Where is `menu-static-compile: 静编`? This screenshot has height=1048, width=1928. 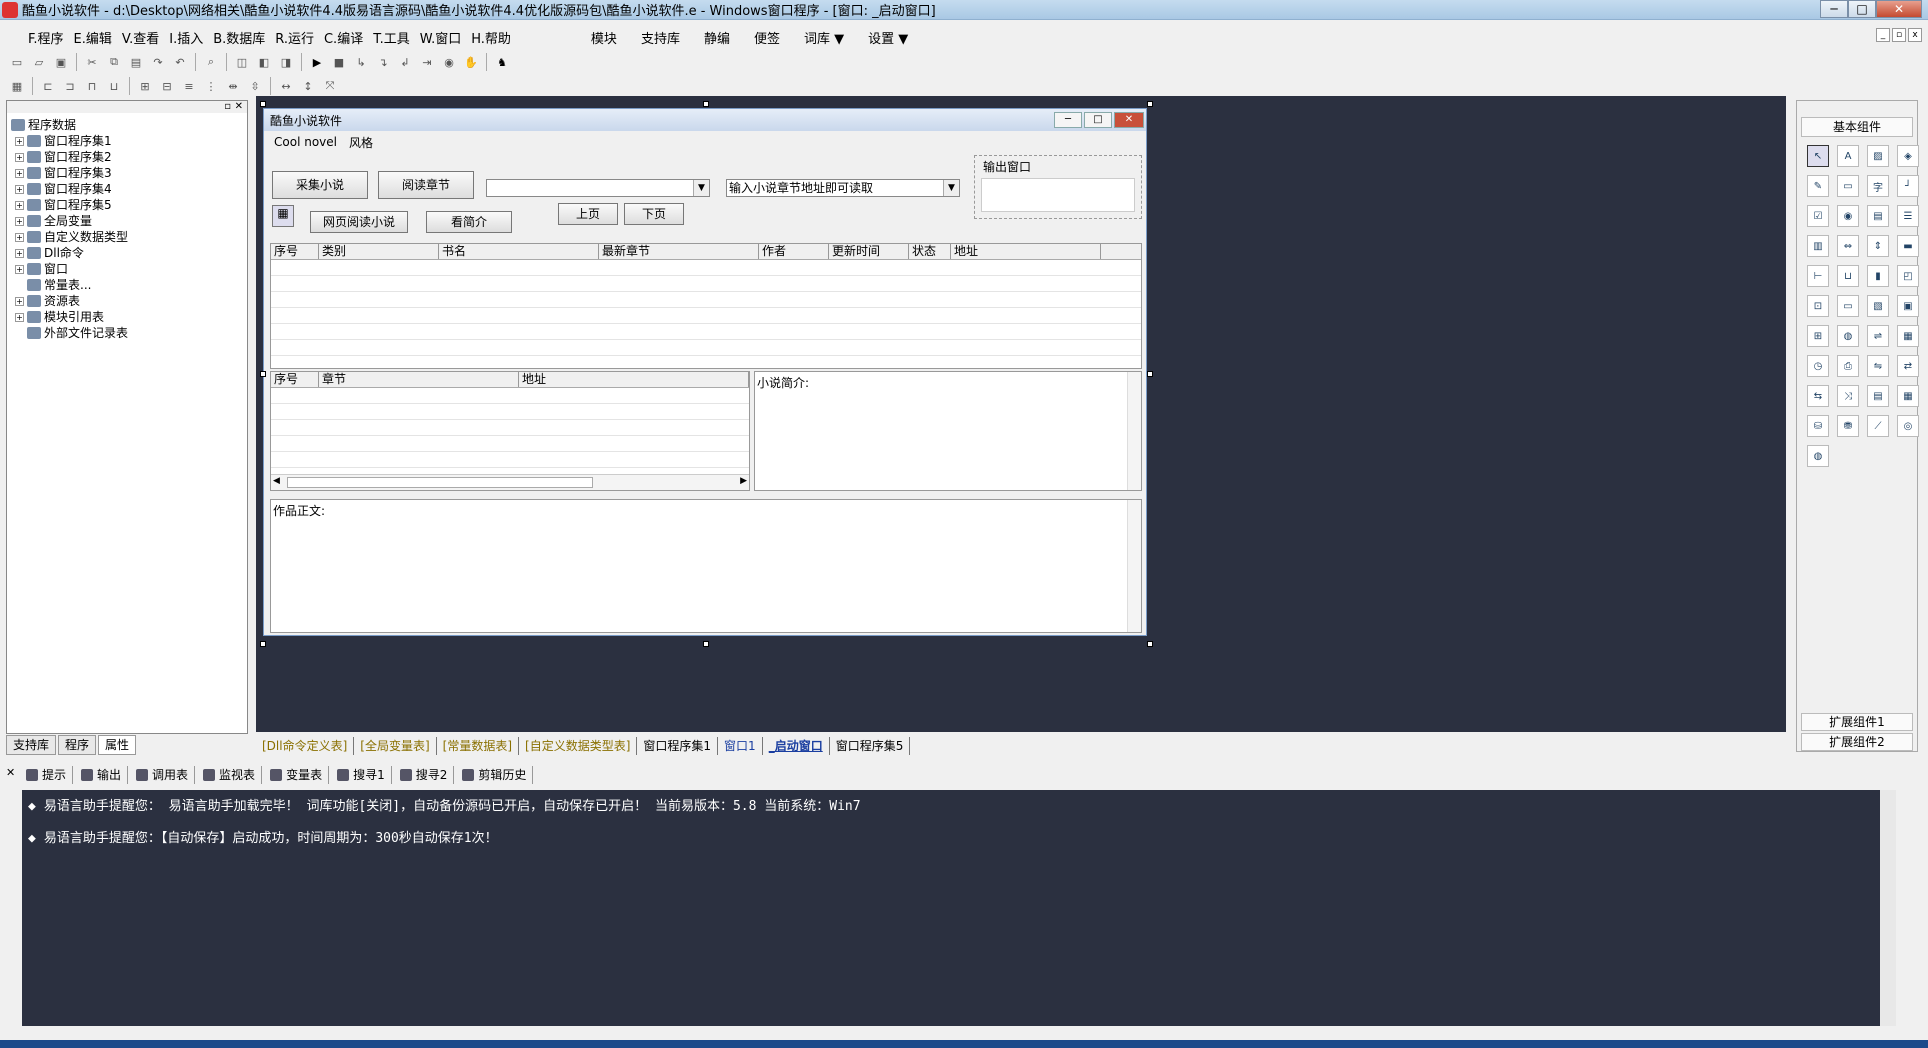
menu-static-compile: 静编 is located at coordinates (717, 37).